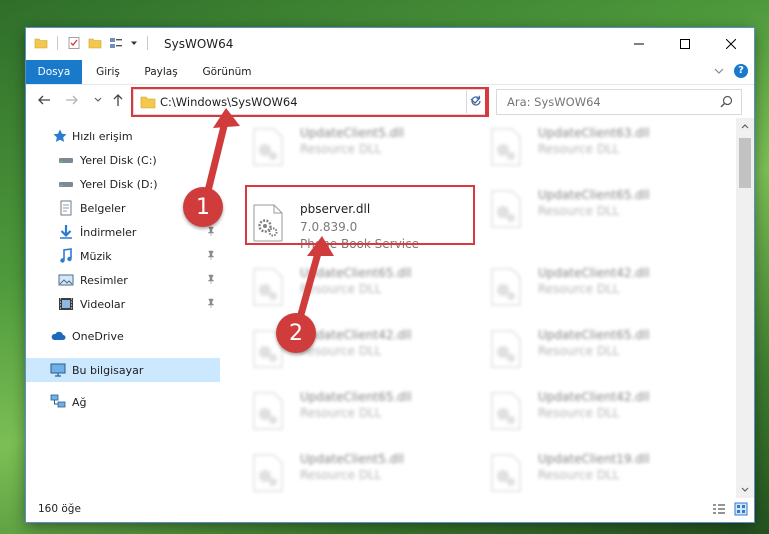  Describe the element at coordinates (310, 282) in the screenshot. I see `arrow-to-file` at that location.